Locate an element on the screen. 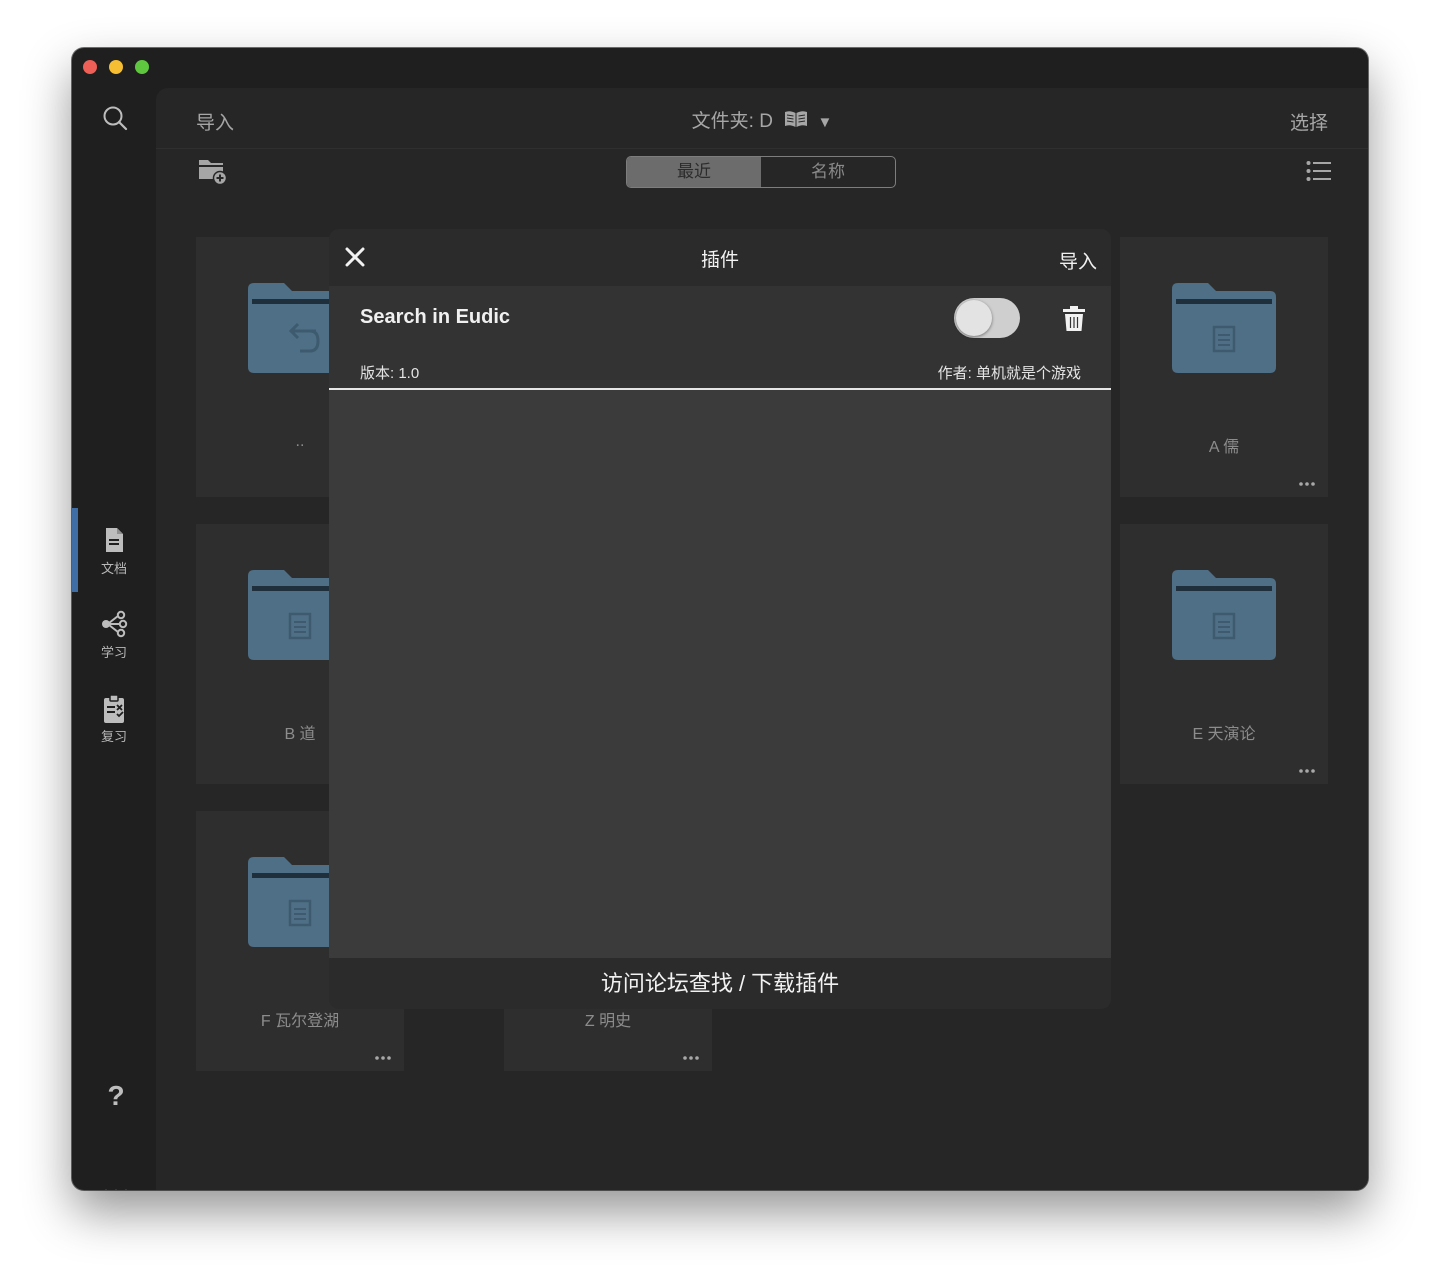 The width and height of the screenshot is (1440, 1286). sidebar-item-documents: 文档 is located at coordinates (114, 549).